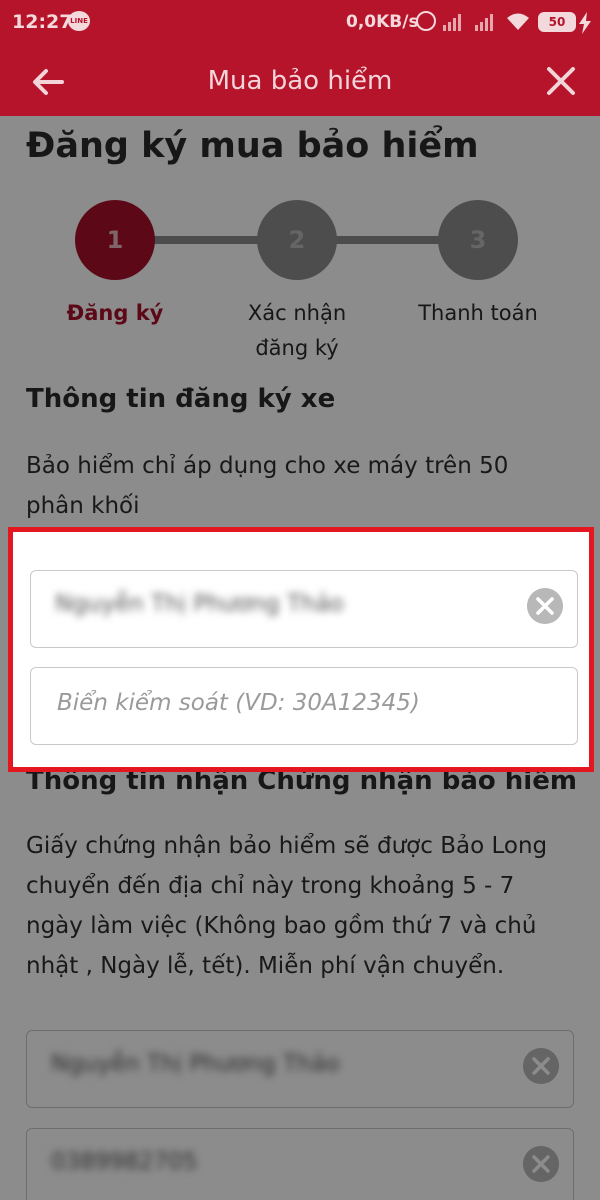  I want to click on step-1-circle: 1, so click(115, 240).